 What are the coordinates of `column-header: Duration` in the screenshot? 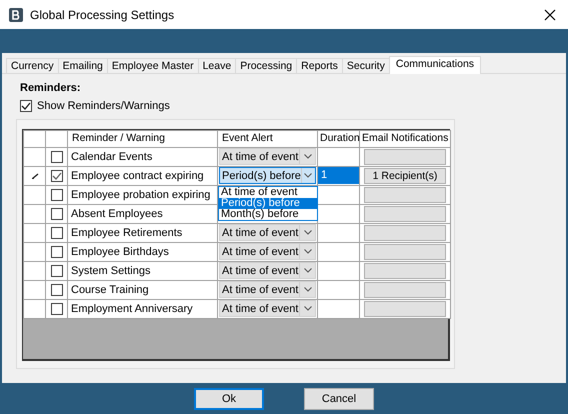 It's located at (339, 139).